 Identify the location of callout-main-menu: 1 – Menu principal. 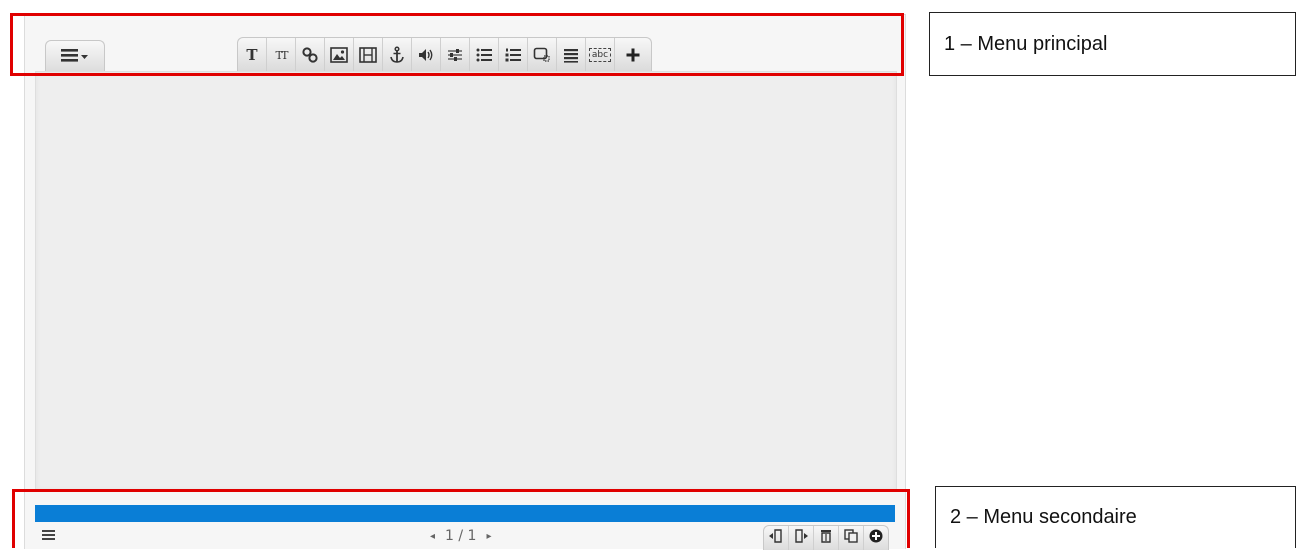
(1112, 44).